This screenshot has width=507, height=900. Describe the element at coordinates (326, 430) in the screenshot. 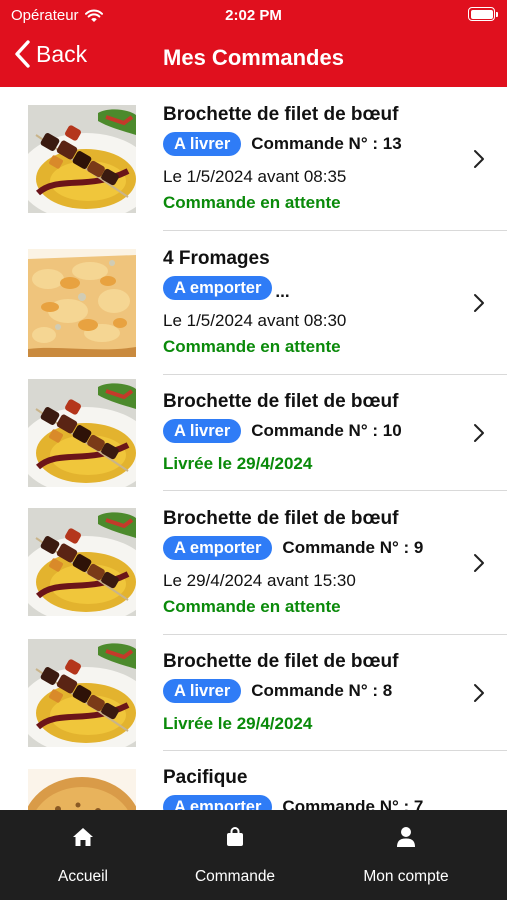

I see `order-number: Commande N° : 10` at that location.